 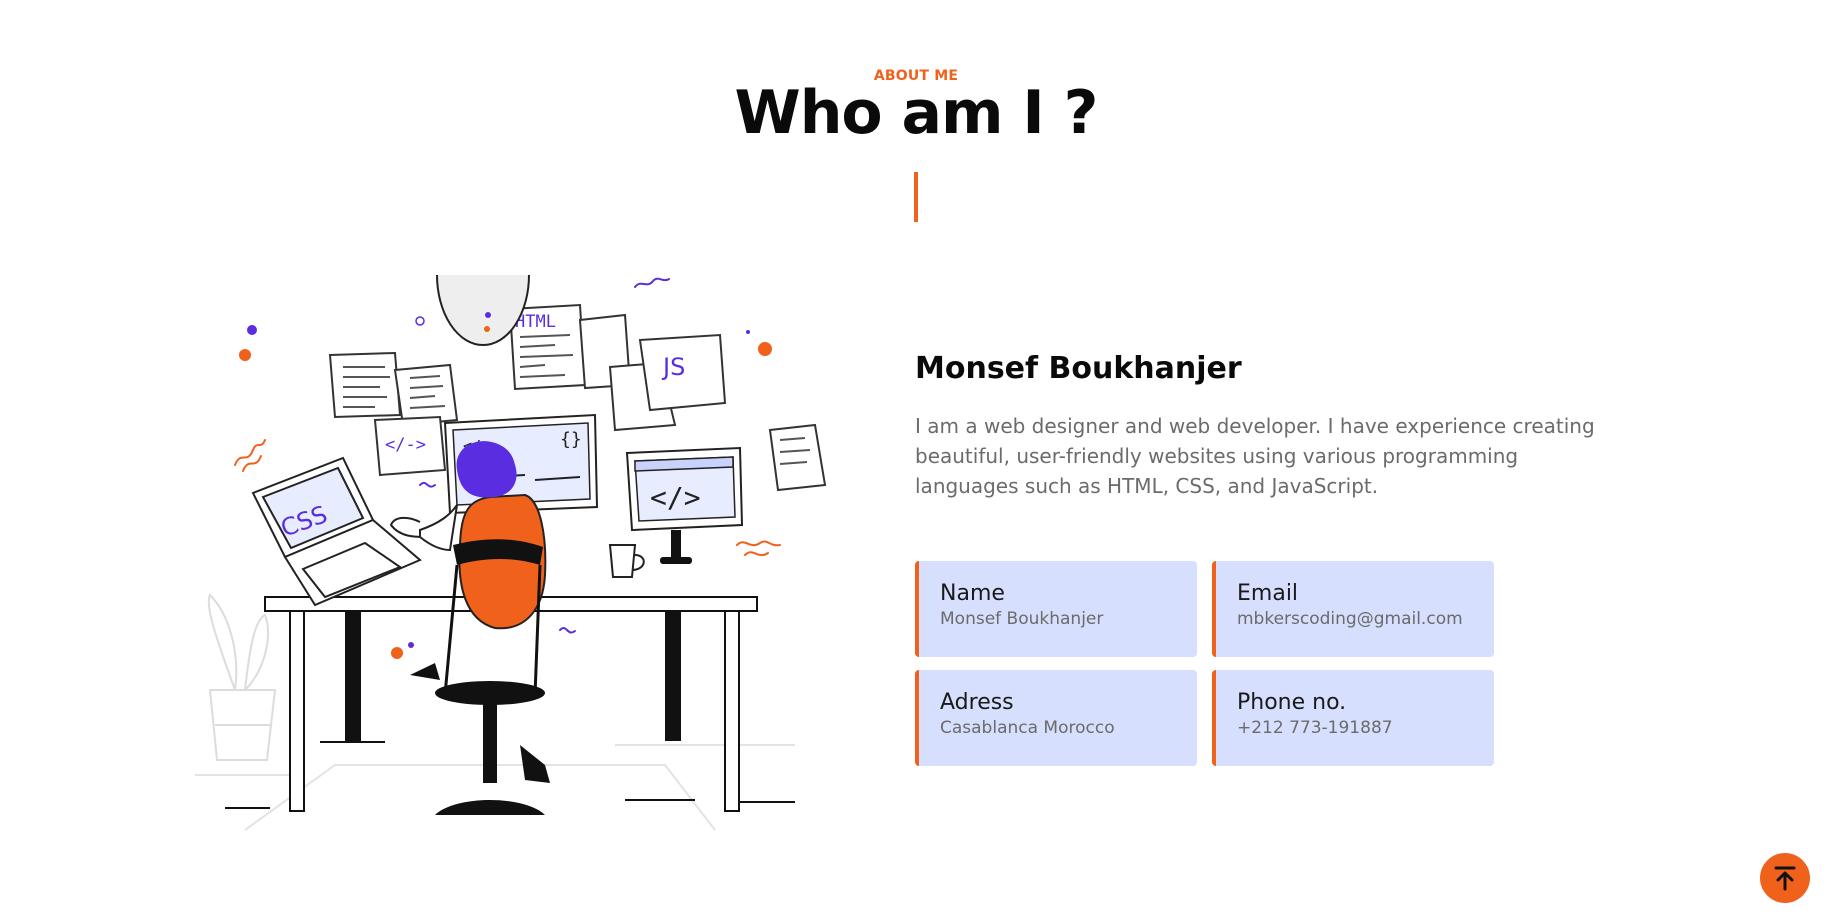 What do you see at coordinates (916, 113) in the screenshot?
I see `section-title: Who am I ?` at bounding box center [916, 113].